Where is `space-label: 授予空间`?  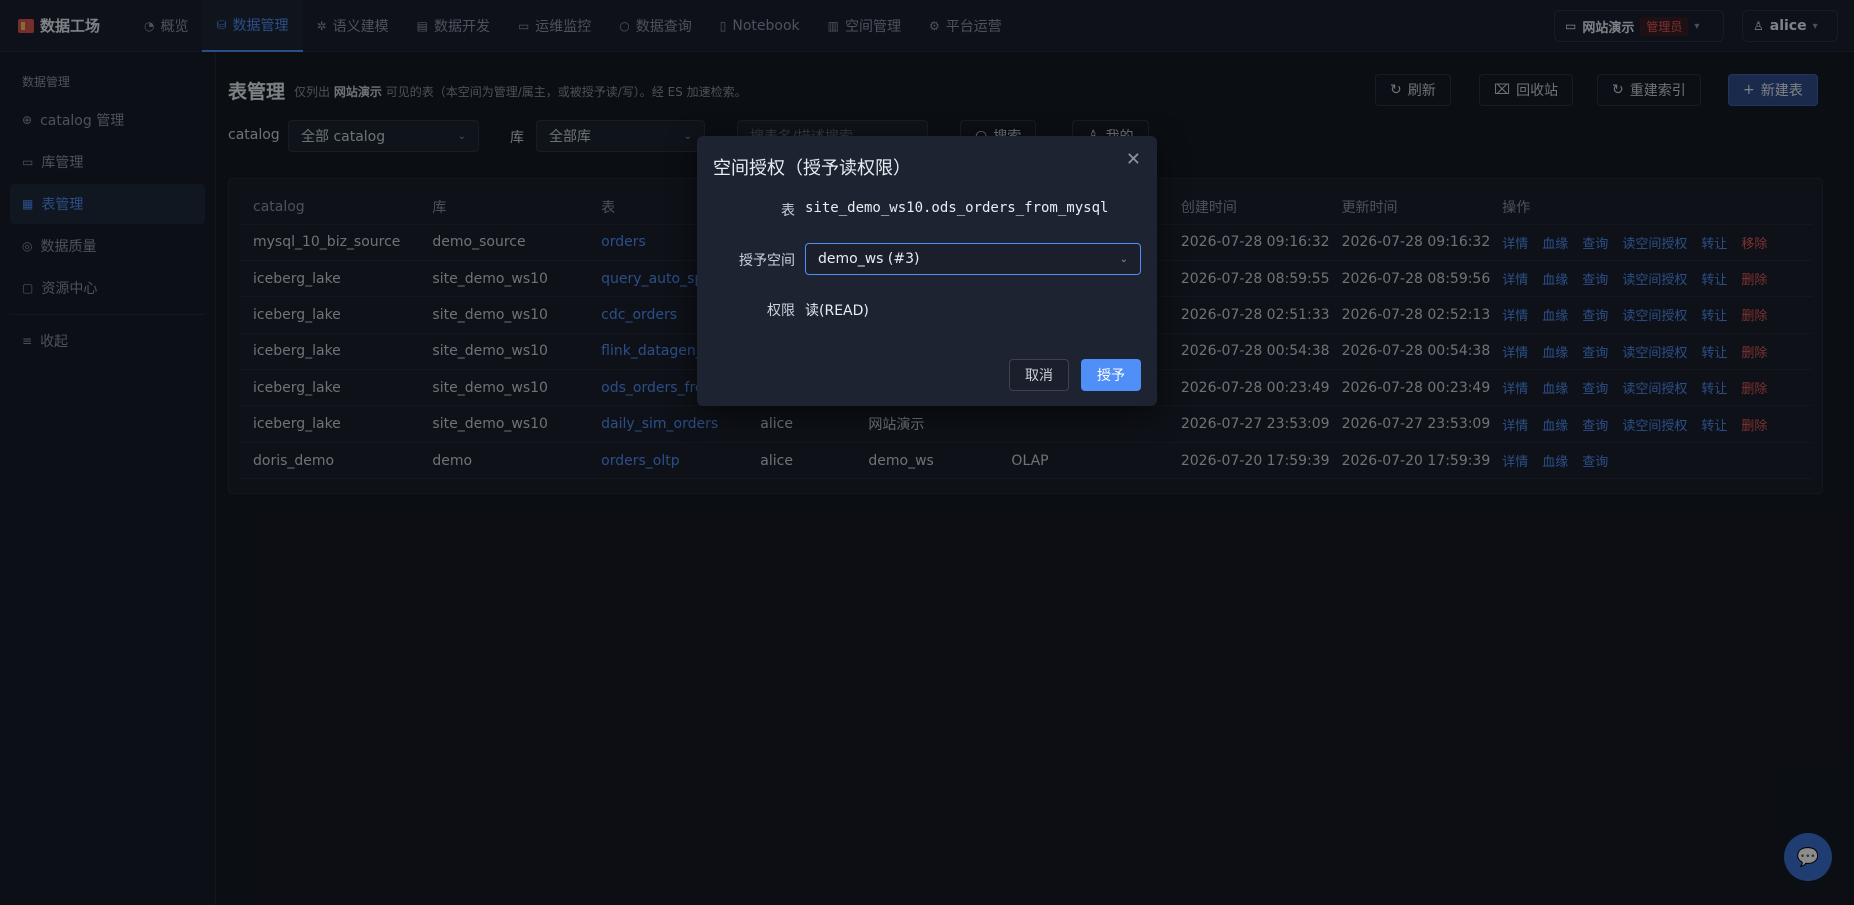
space-label: 授予空间 is located at coordinates (767, 261).